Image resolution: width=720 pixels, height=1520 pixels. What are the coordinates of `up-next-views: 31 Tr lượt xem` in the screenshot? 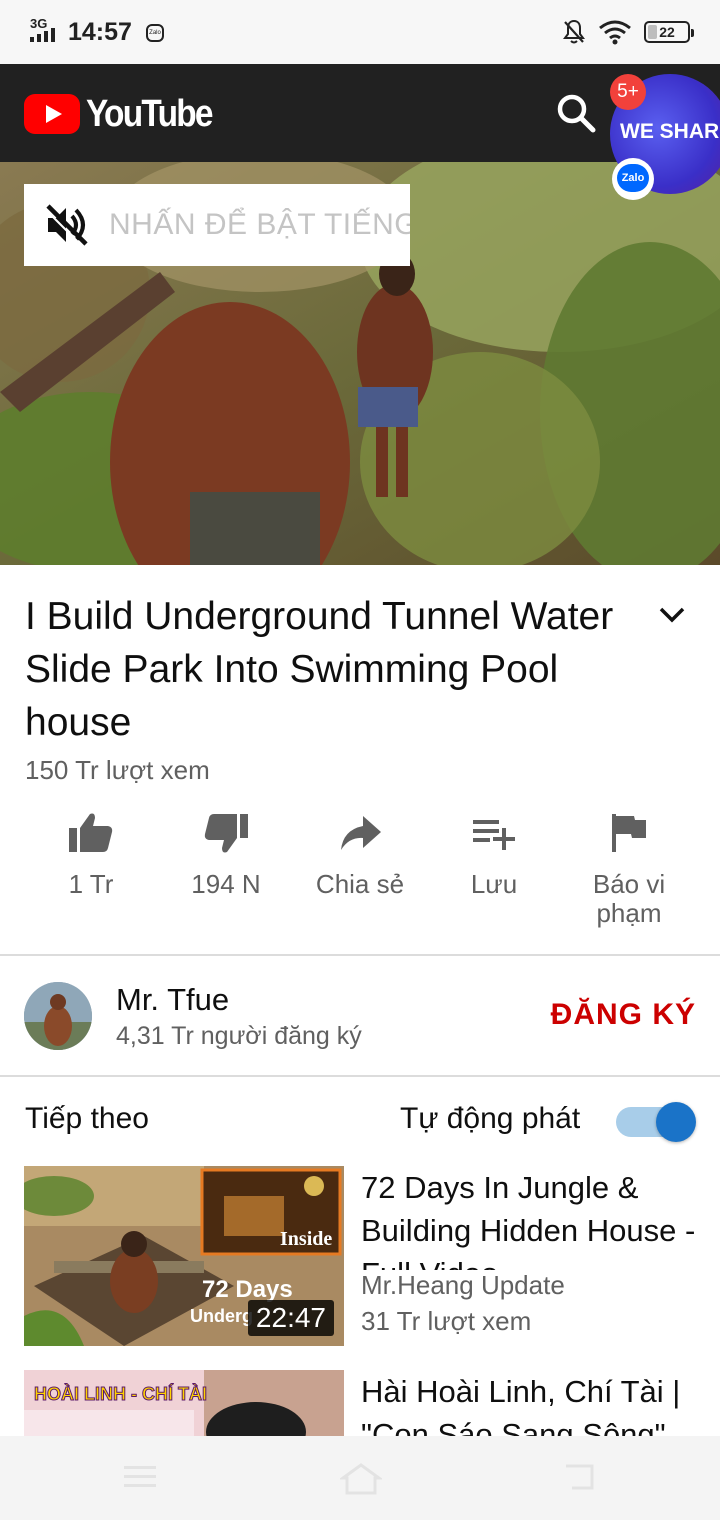 It's located at (446, 1321).